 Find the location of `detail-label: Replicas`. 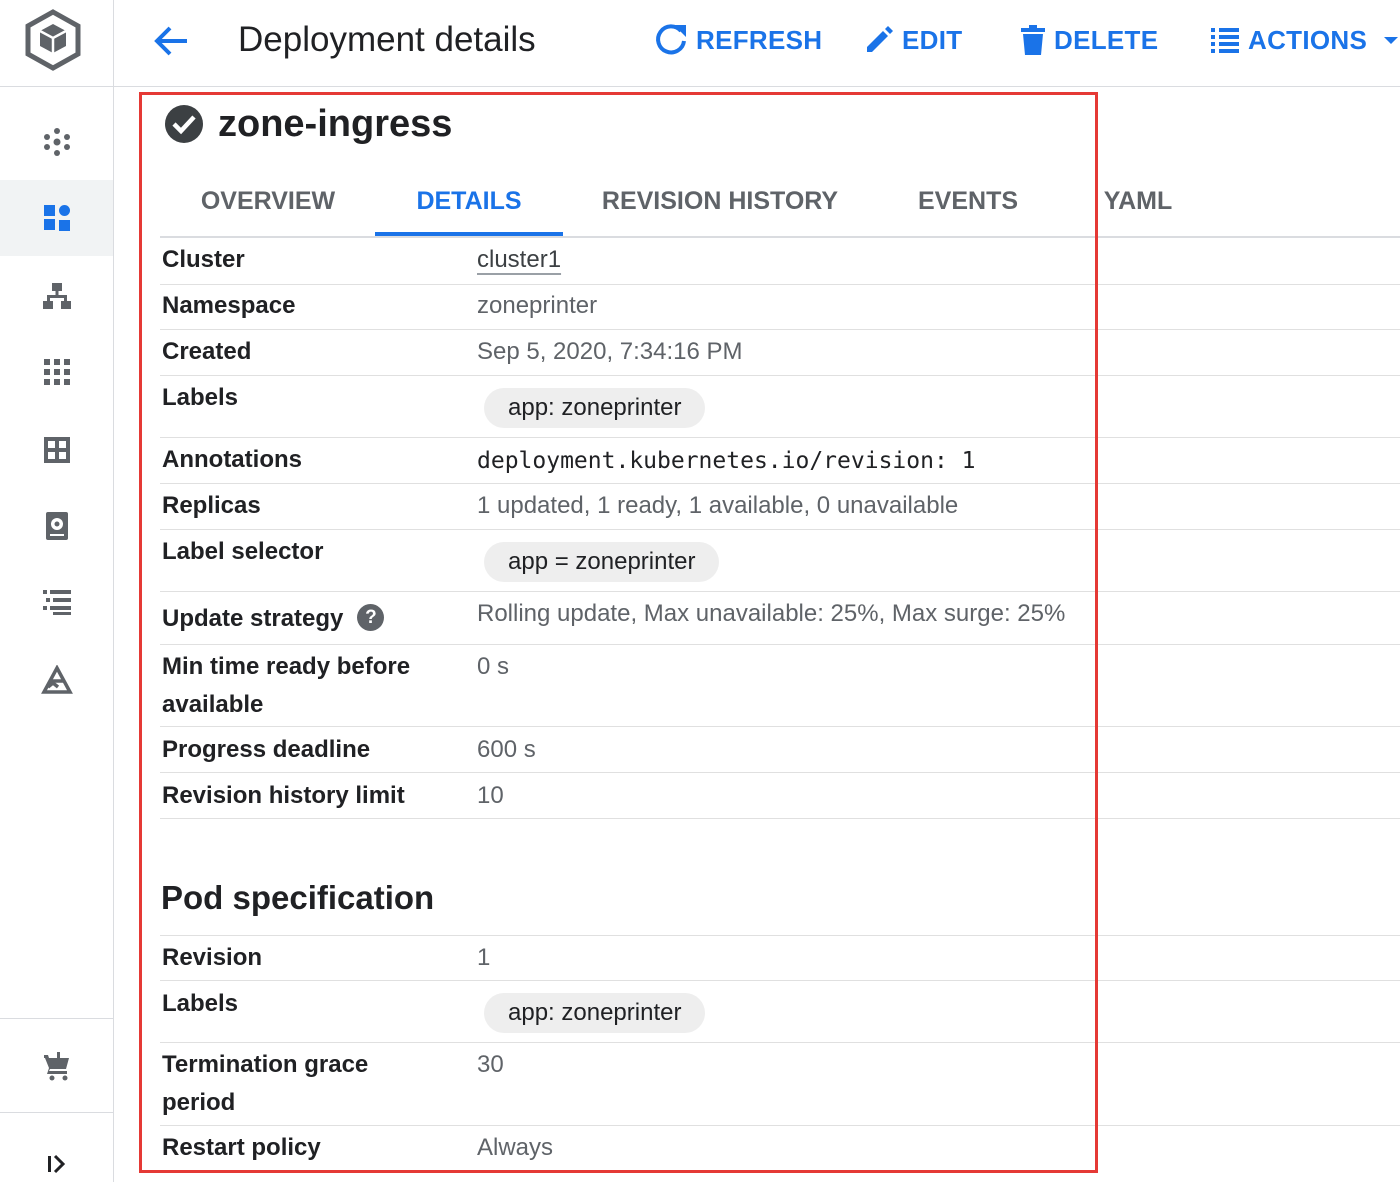

detail-label: Replicas is located at coordinates (211, 505).